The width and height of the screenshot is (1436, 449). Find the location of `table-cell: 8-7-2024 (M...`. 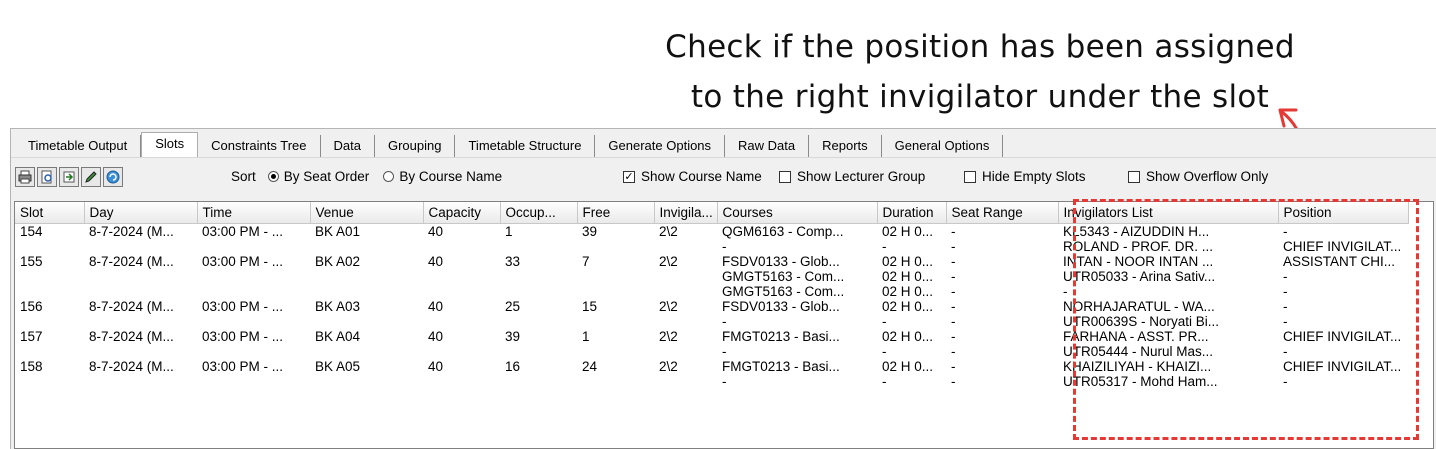

table-cell: 8-7-2024 (M... is located at coordinates (131, 336).